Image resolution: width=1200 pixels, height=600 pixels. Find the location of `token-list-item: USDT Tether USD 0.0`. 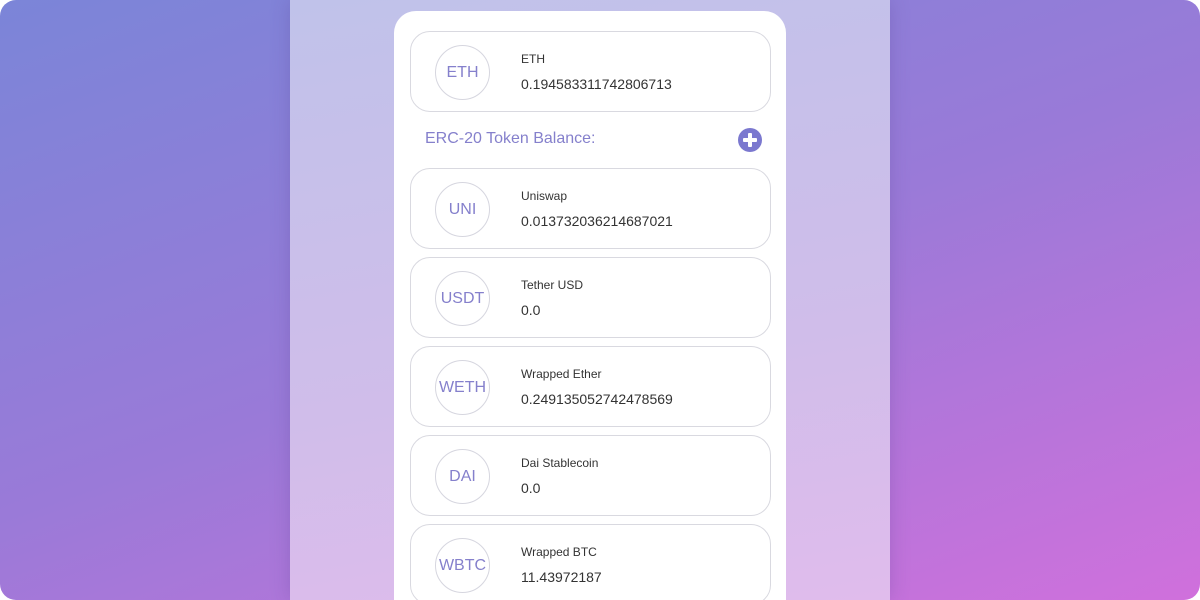

token-list-item: USDT Tether USD 0.0 is located at coordinates (590, 297).